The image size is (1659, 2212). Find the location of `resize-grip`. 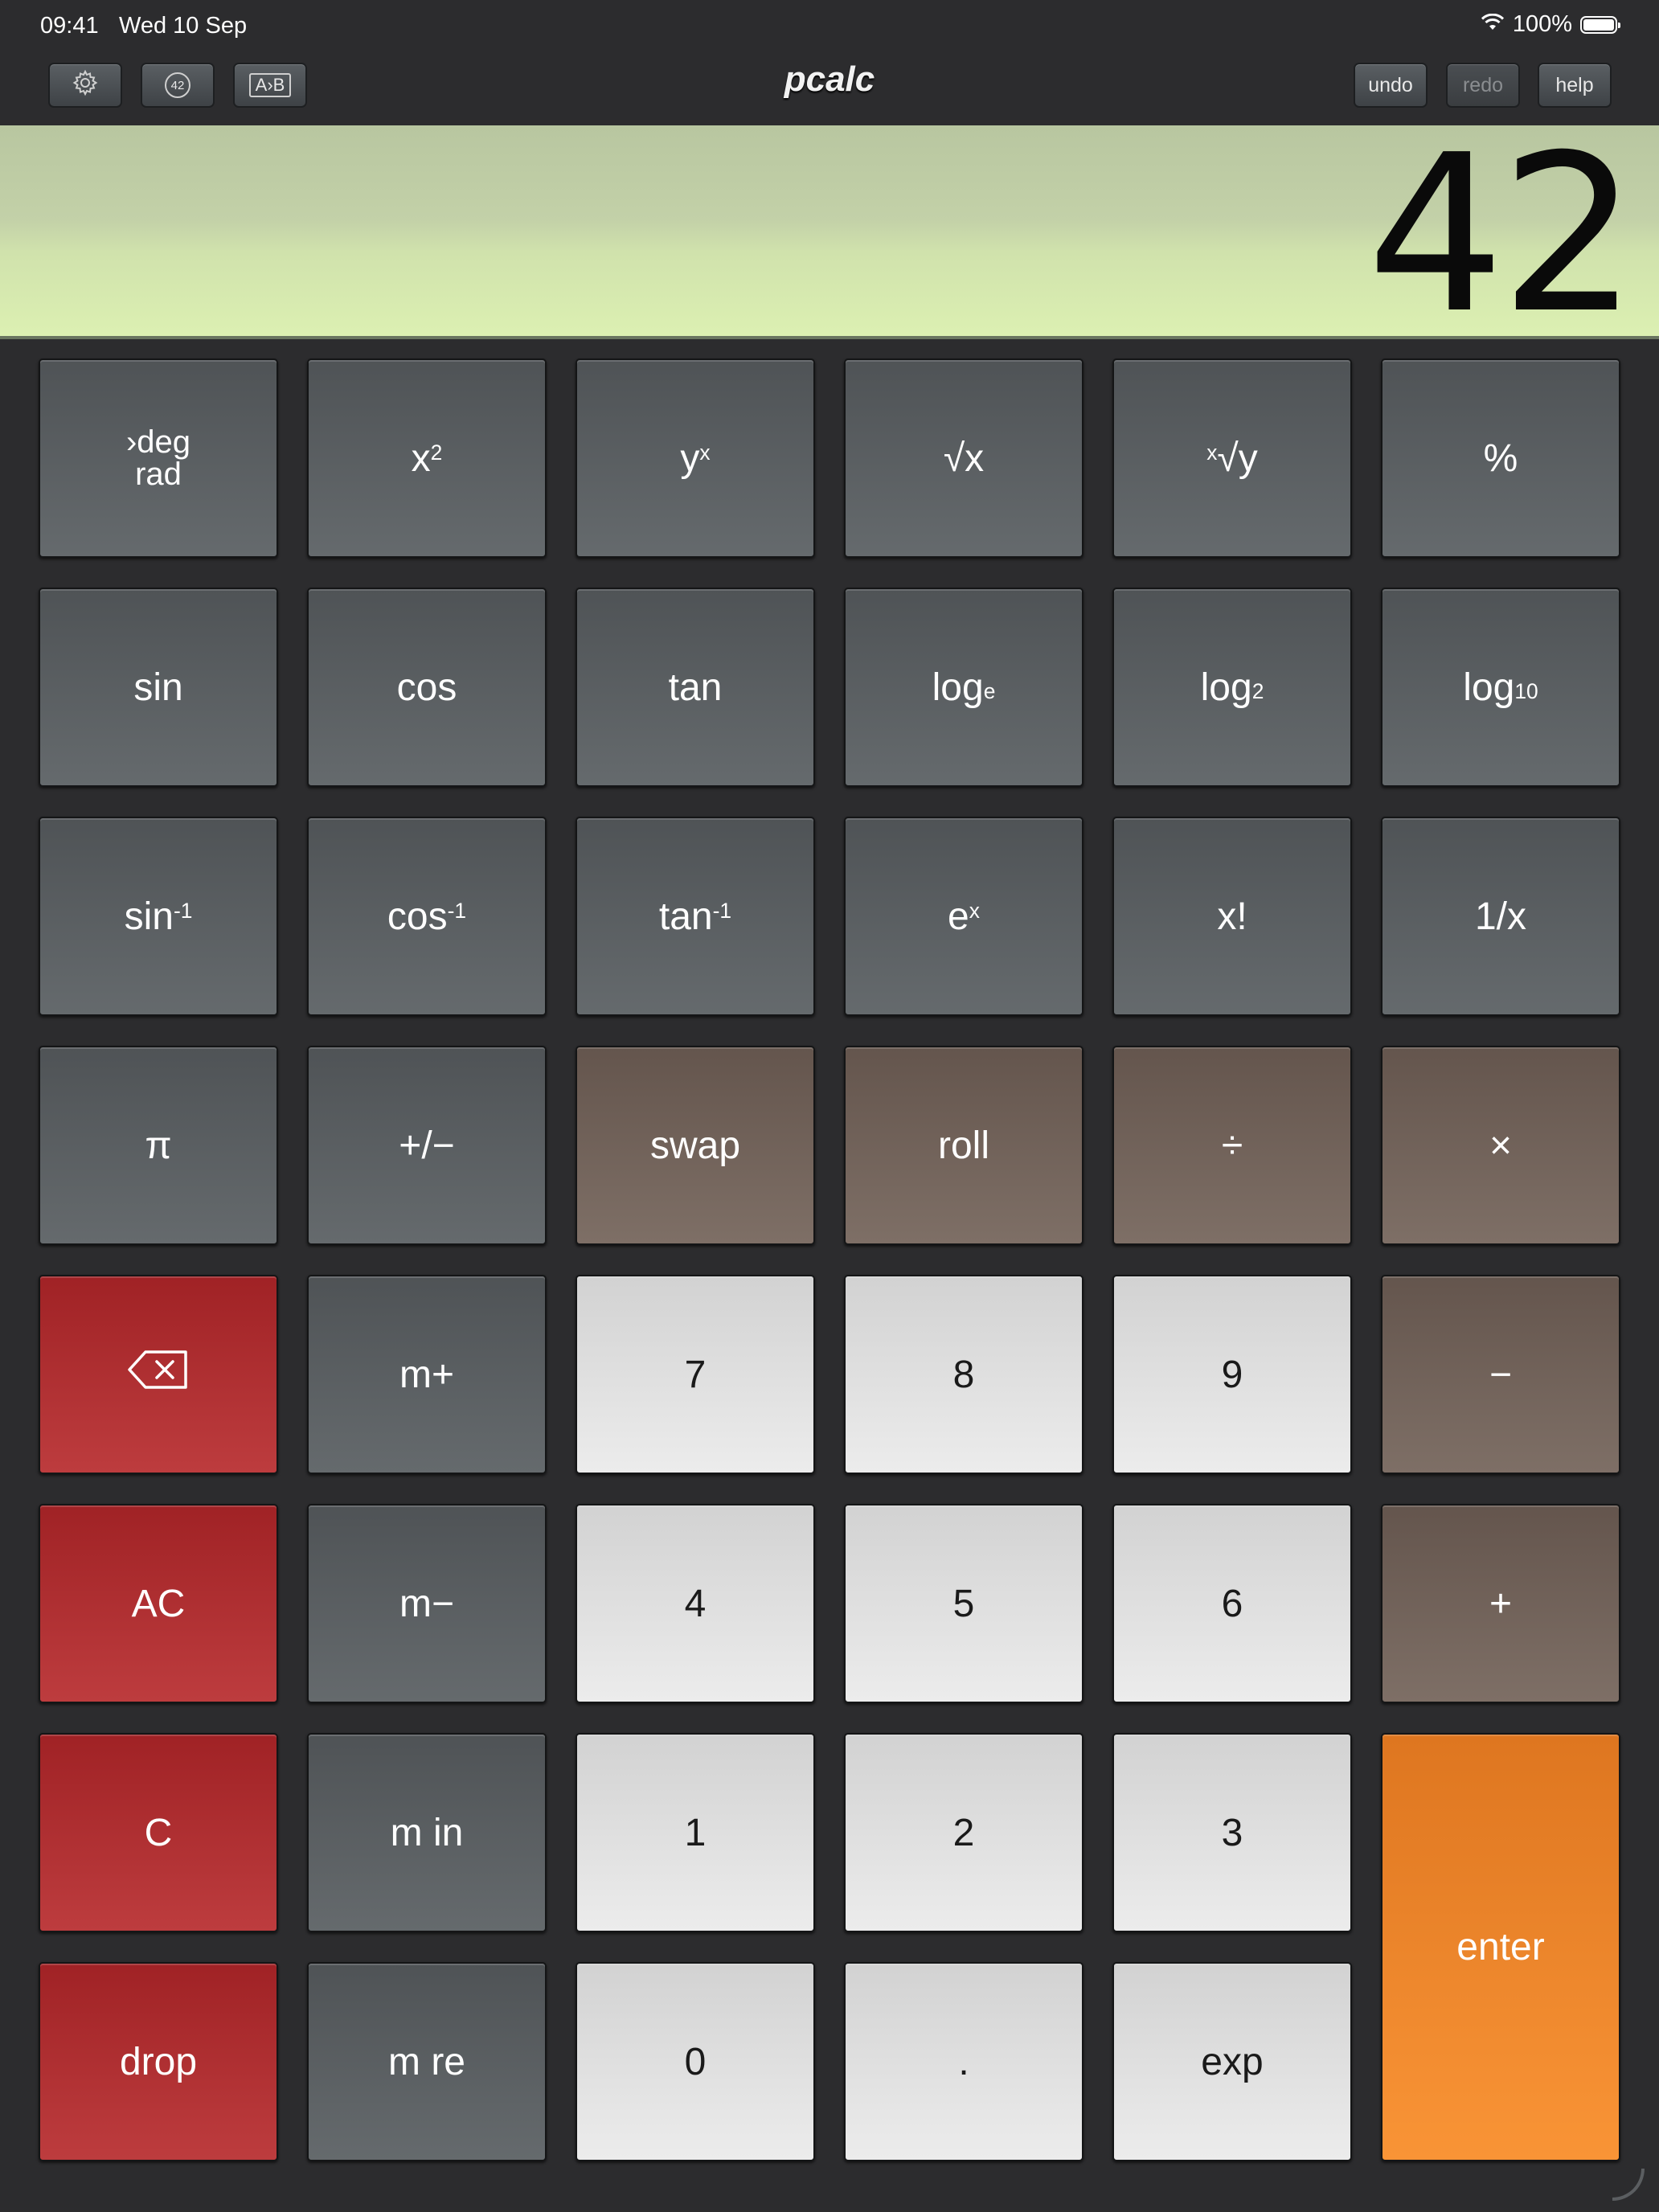

resize-grip is located at coordinates (1628, 2185).